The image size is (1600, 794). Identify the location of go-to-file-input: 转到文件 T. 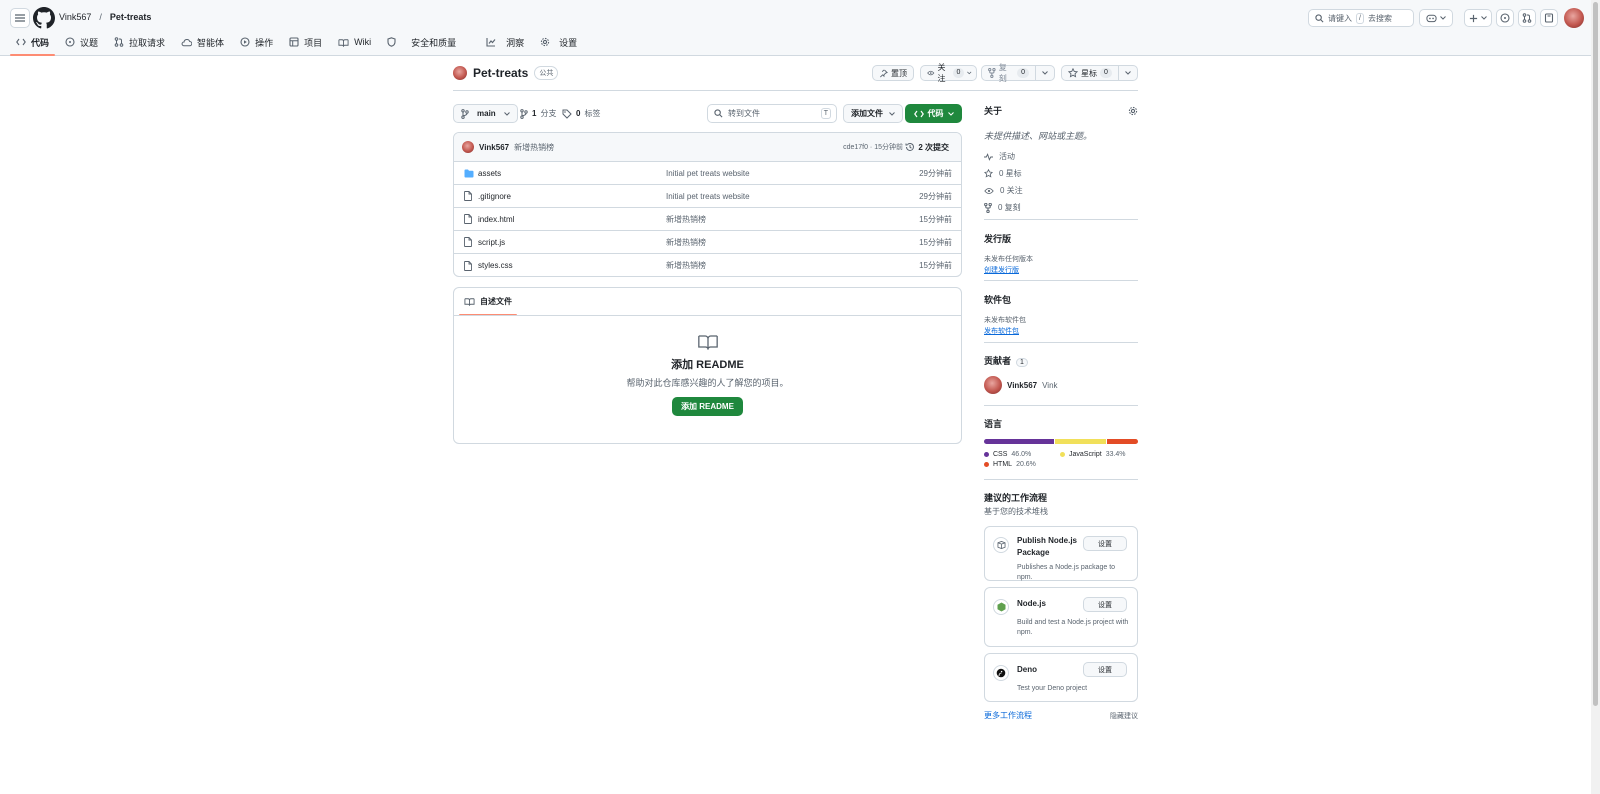
(772, 113).